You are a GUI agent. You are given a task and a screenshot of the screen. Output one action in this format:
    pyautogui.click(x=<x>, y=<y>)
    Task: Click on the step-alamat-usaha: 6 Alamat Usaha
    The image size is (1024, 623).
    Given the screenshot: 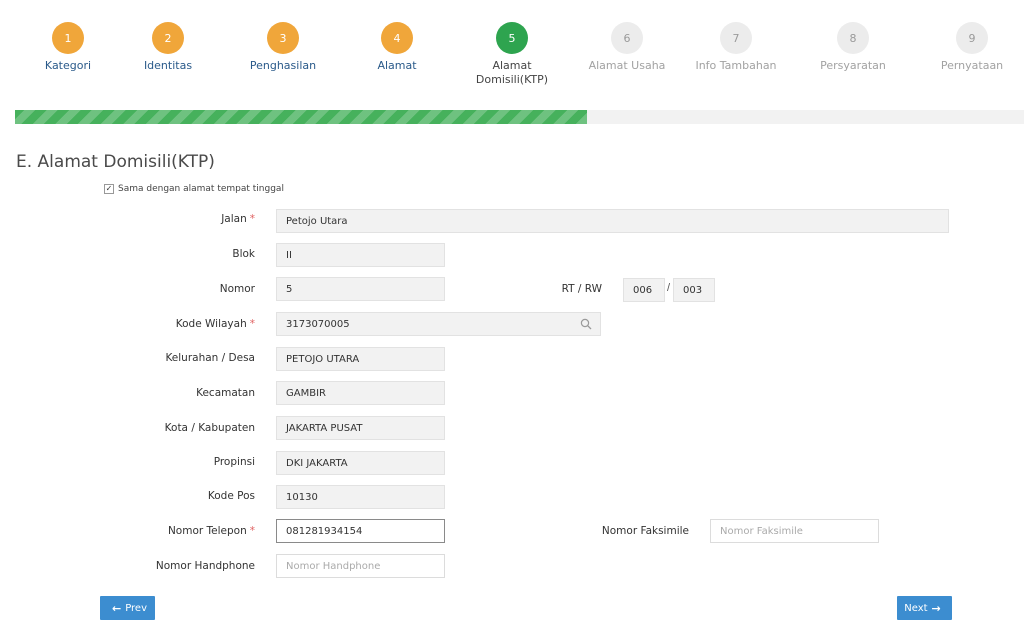 What is the action you would take?
    pyautogui.click(x=627, y=47)
    